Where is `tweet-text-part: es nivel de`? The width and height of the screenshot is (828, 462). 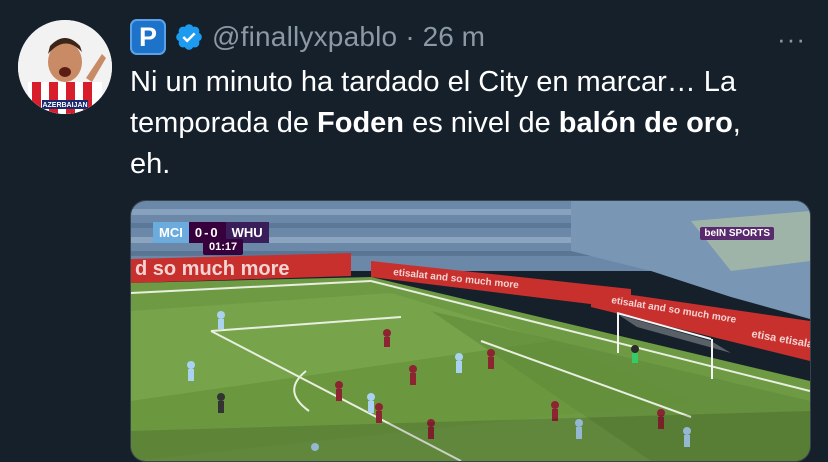 tweet-text-part: es nivel de is located at coordinates (481, 123).